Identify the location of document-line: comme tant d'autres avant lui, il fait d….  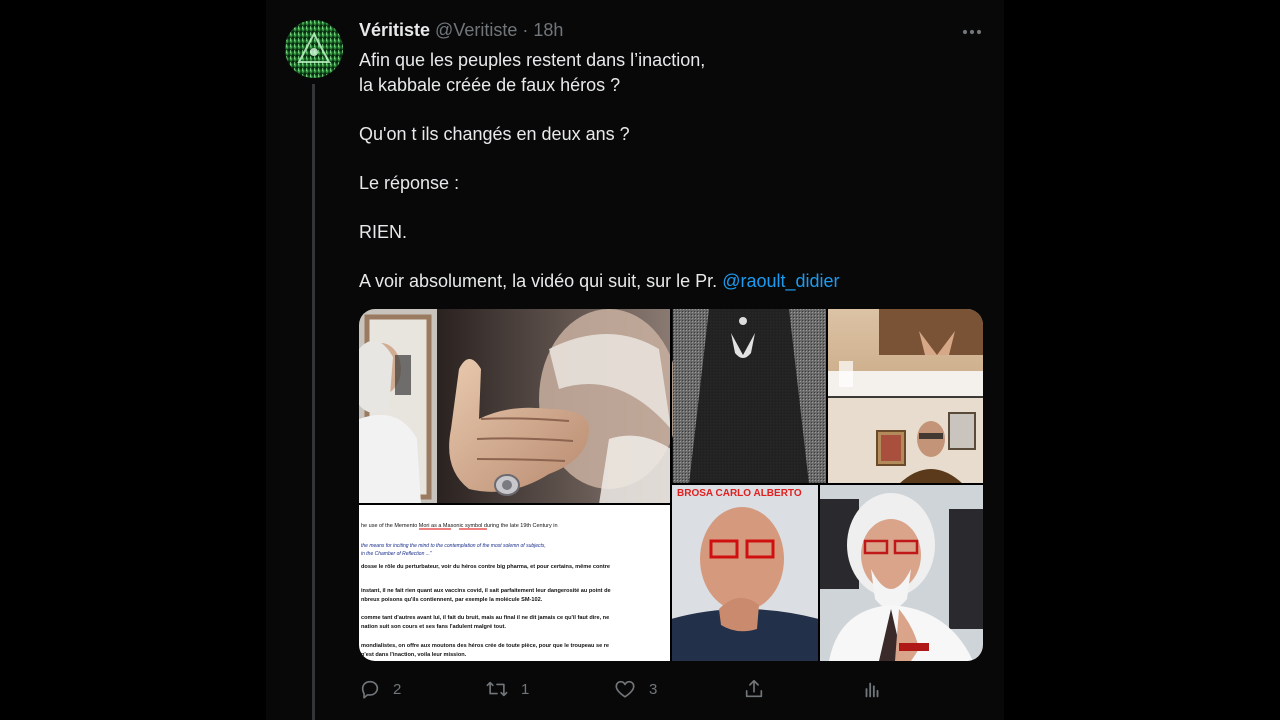
(485, 618).